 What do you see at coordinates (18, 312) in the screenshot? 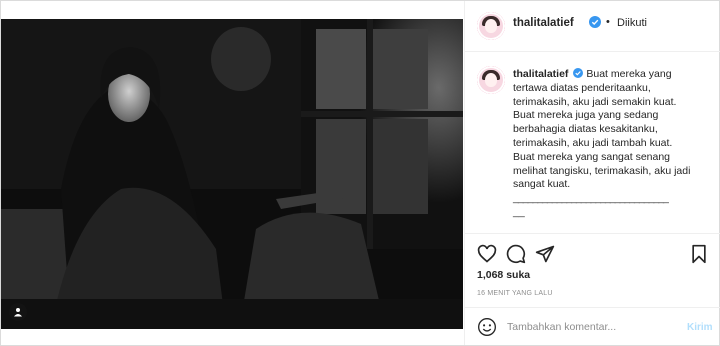
I see `person-tag-icon` at bounding box center [18, 312].